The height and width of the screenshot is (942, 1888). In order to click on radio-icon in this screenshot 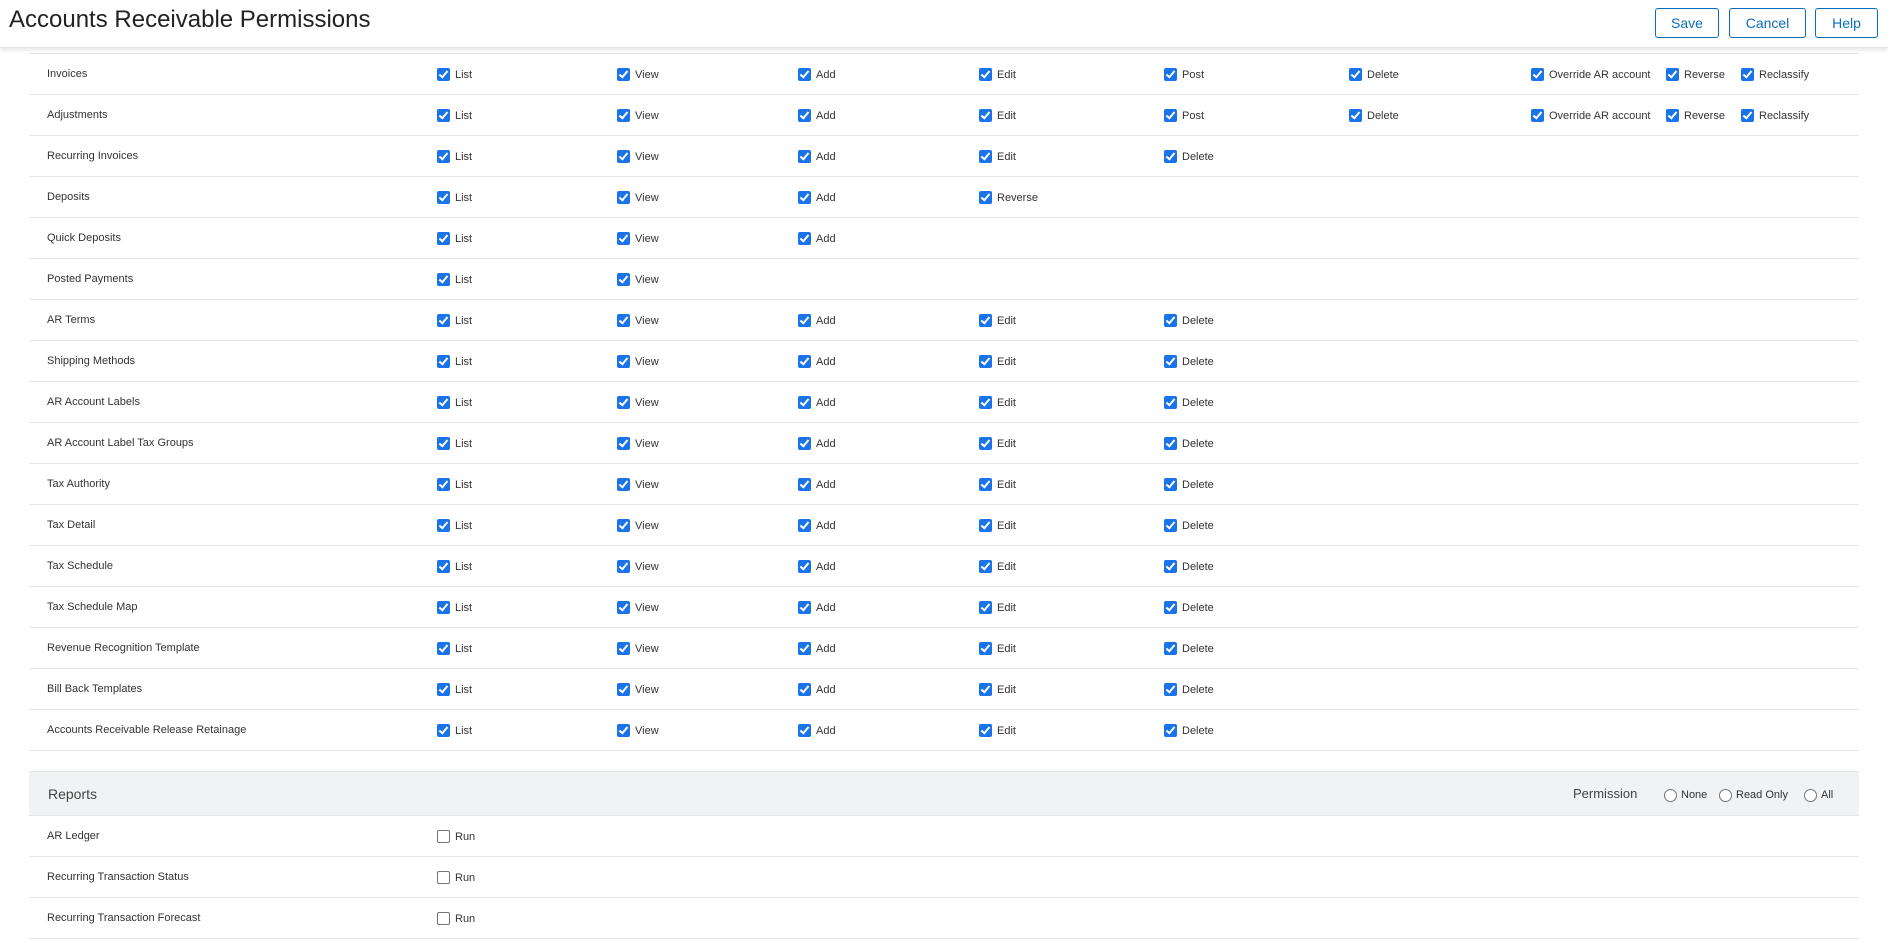, I will do `click(1670, 795)`.